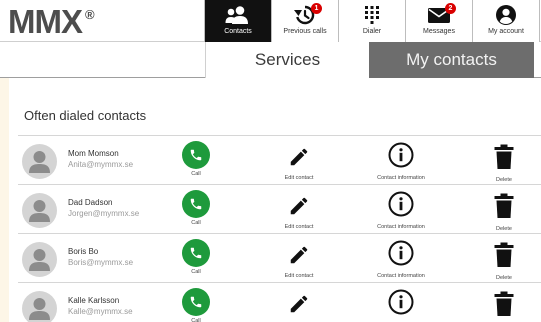  What do you see at coordinates (90, 14) in the screenshot?
I see `logo-registered-mark: ®` at bounding box center [90, 14].